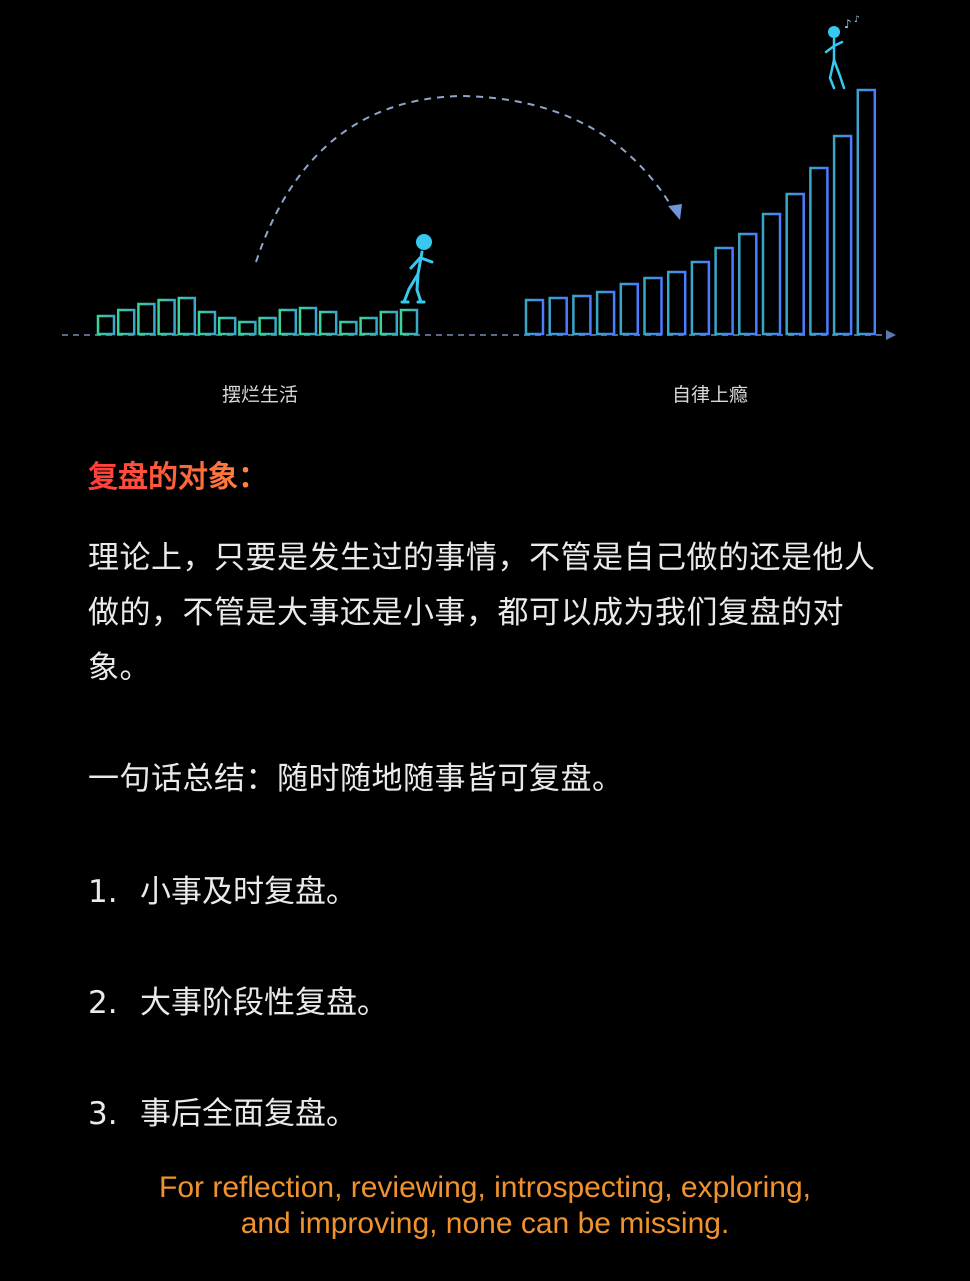 This screenshot has width=970, height=1281. I want to click on left-bars, so click(257, 316).